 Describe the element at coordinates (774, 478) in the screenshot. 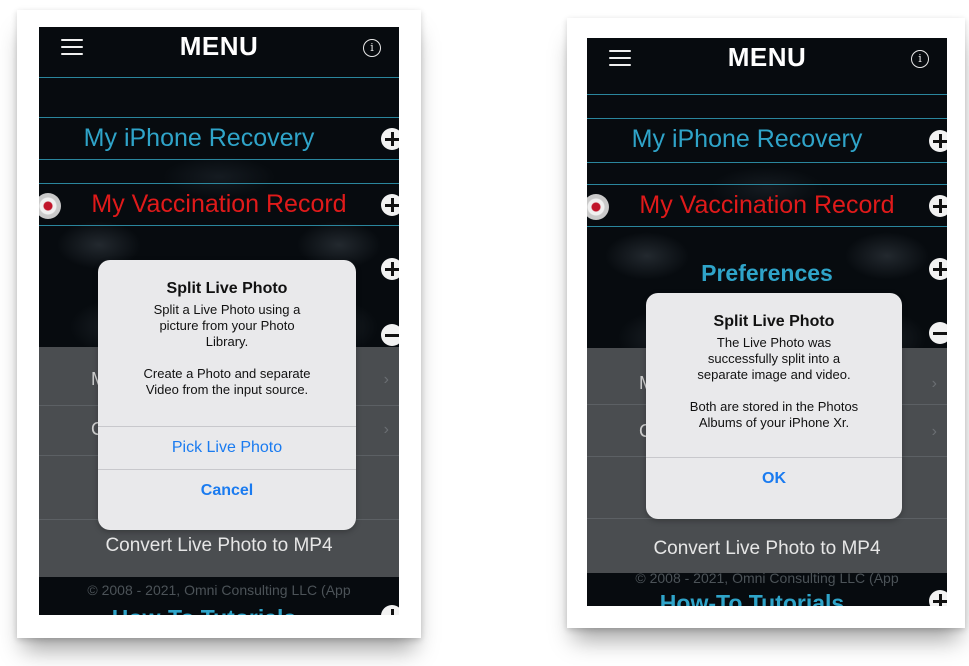

I see `ok-button: OK` at that location.